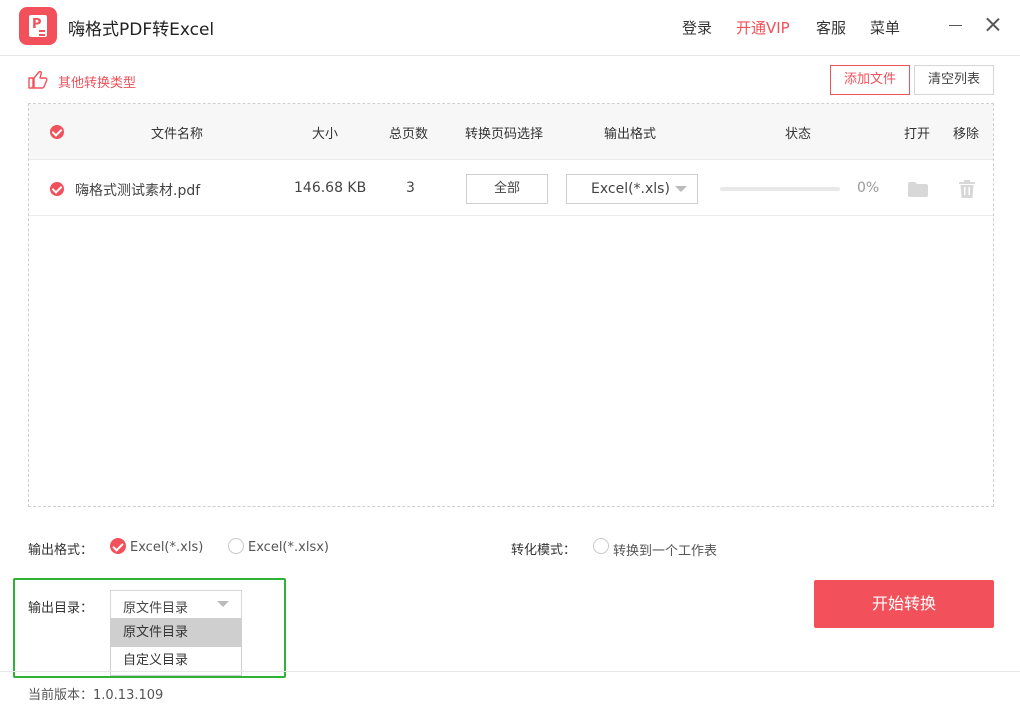 The height and width of the screenshot is (713, 1020). I want to click on select-all-check-icon, so click(57, 132).